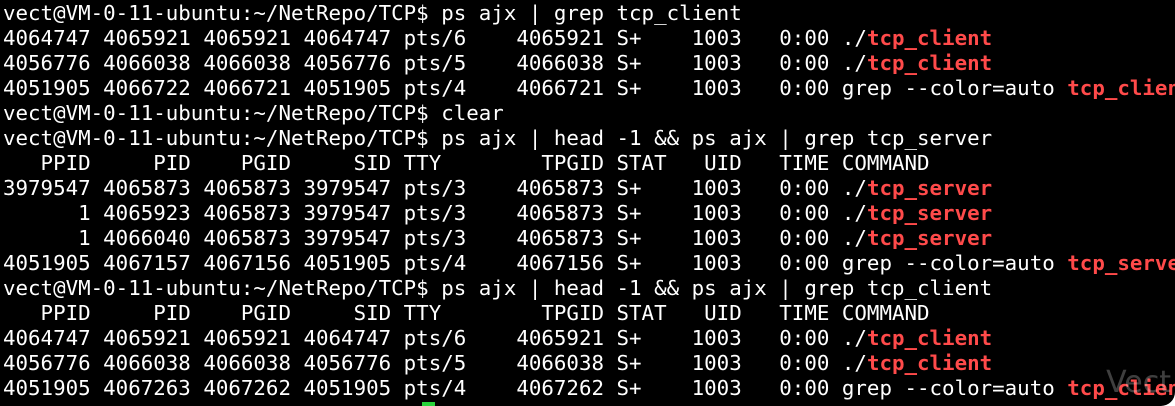 This screenshot has width=1175, height=406. I want to click on terminal-cursor, so click(428, 404).